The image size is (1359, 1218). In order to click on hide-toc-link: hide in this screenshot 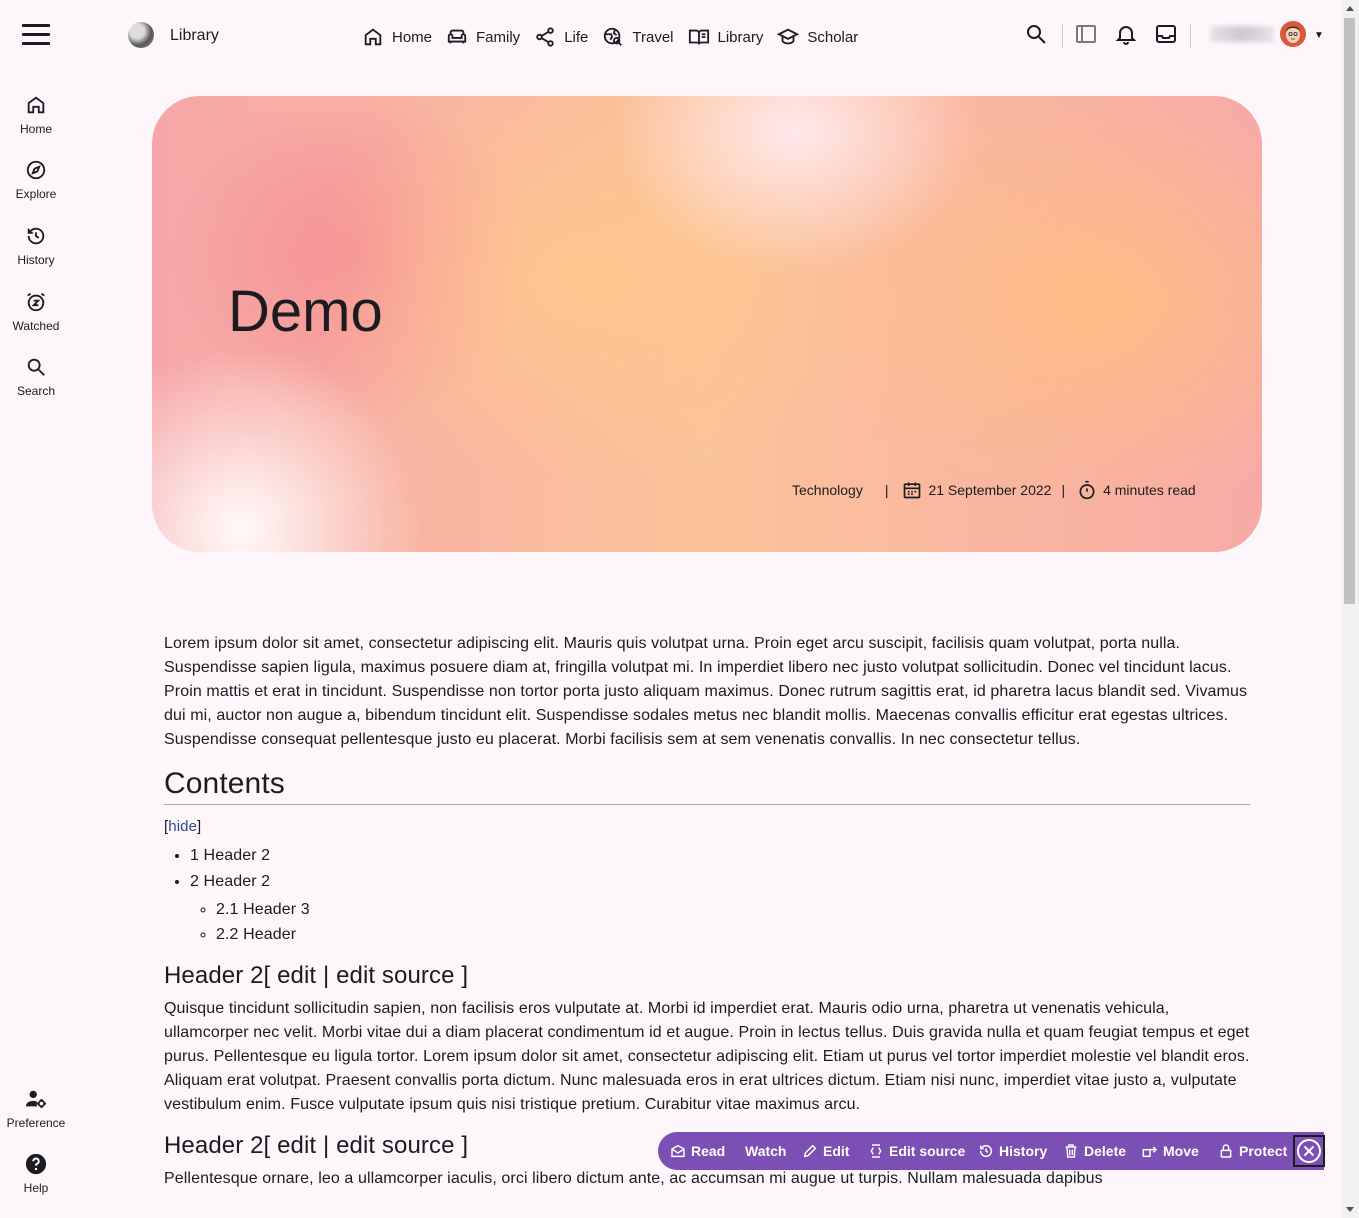, I will do `click(182, 826)`.